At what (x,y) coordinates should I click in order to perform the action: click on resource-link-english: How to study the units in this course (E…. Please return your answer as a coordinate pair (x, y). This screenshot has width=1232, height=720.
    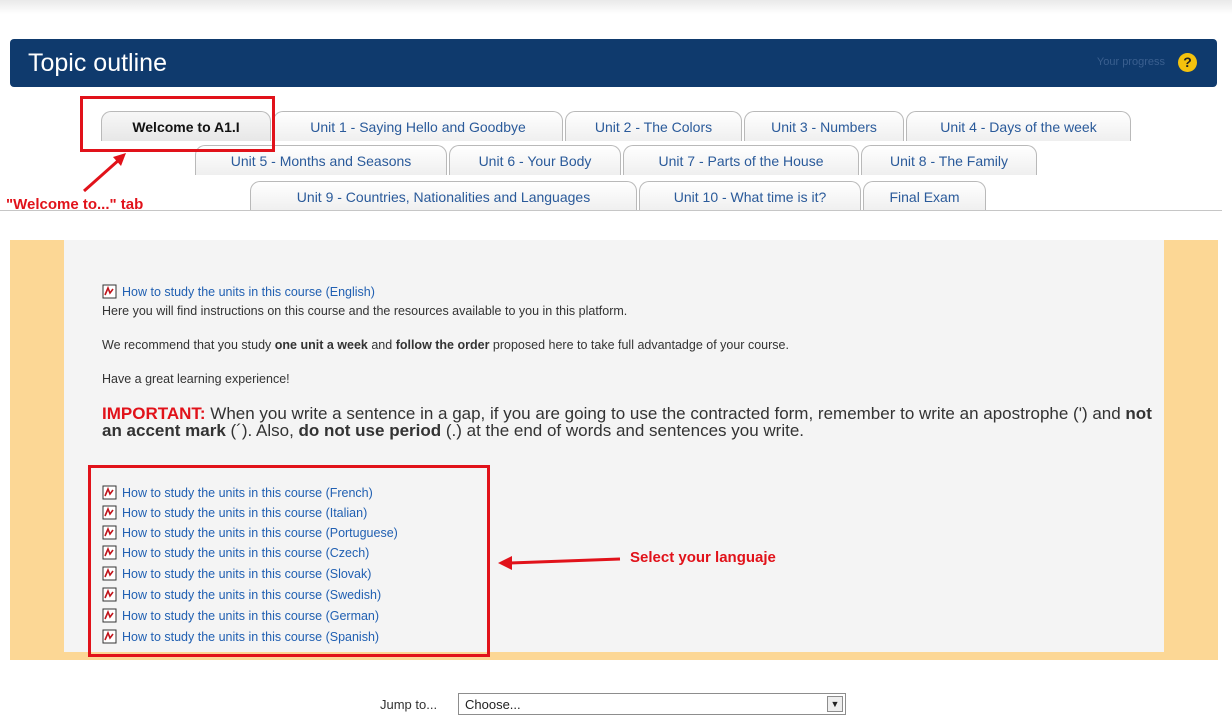
    Looking at the image, I should click on (238, 291).